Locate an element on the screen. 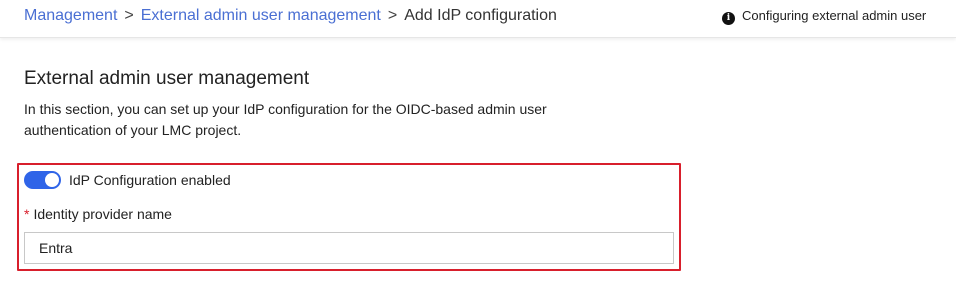 Image resolution: width=956 pixels, height=281 pixels. identity-provider-name-label-text: Identity provider name is located at coordinates (102, 214).